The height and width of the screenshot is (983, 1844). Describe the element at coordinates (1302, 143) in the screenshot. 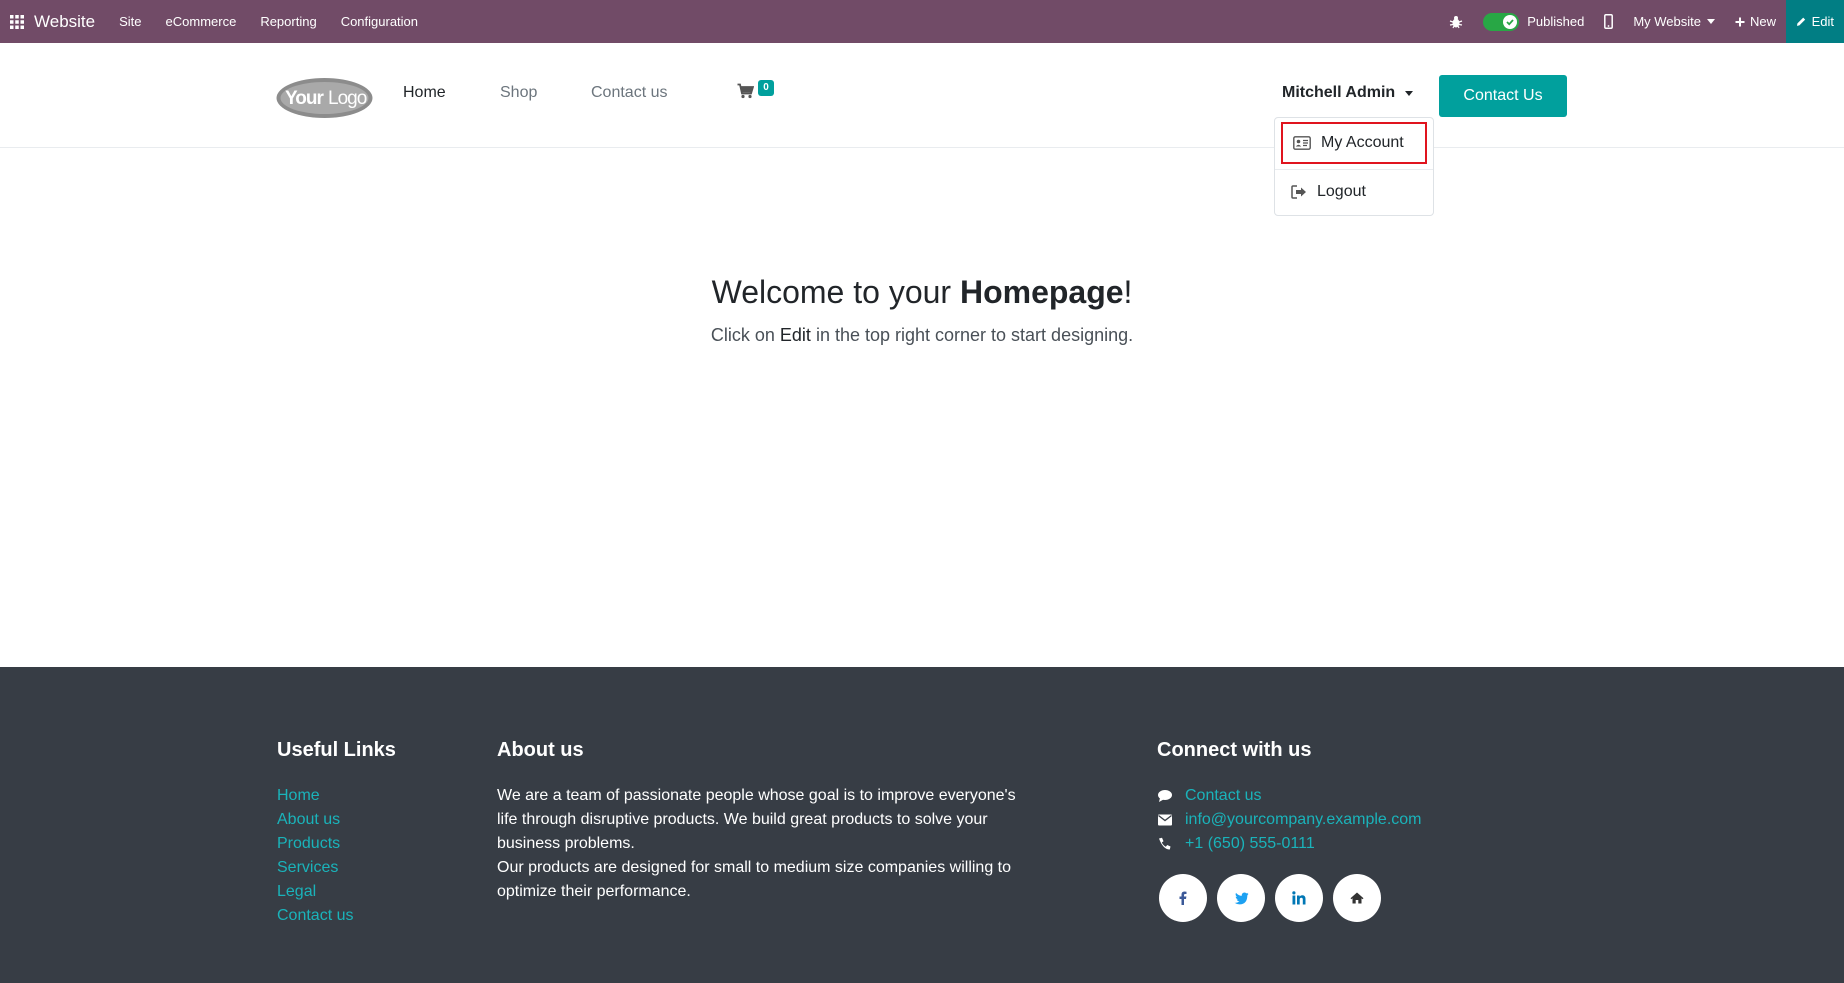

I see `id-card-icon` at that location.